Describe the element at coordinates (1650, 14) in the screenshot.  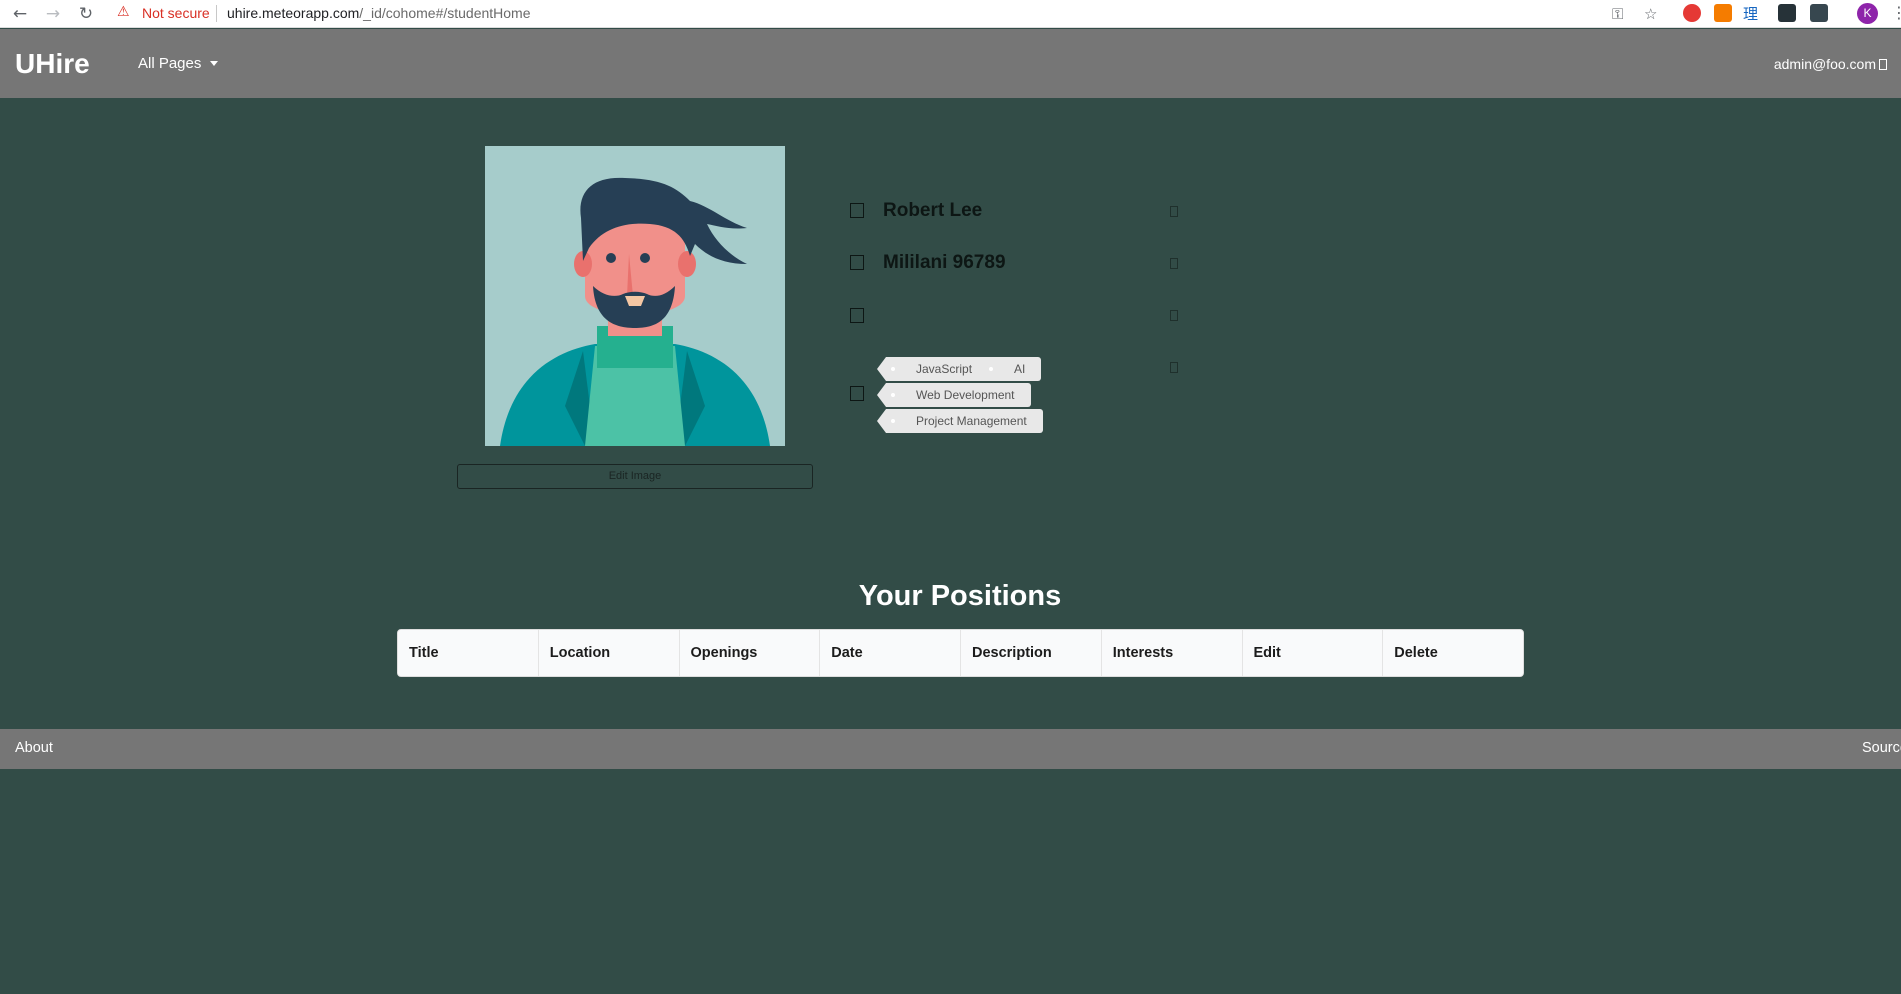
I see `bookmark-star-icon: ☆` at that location.